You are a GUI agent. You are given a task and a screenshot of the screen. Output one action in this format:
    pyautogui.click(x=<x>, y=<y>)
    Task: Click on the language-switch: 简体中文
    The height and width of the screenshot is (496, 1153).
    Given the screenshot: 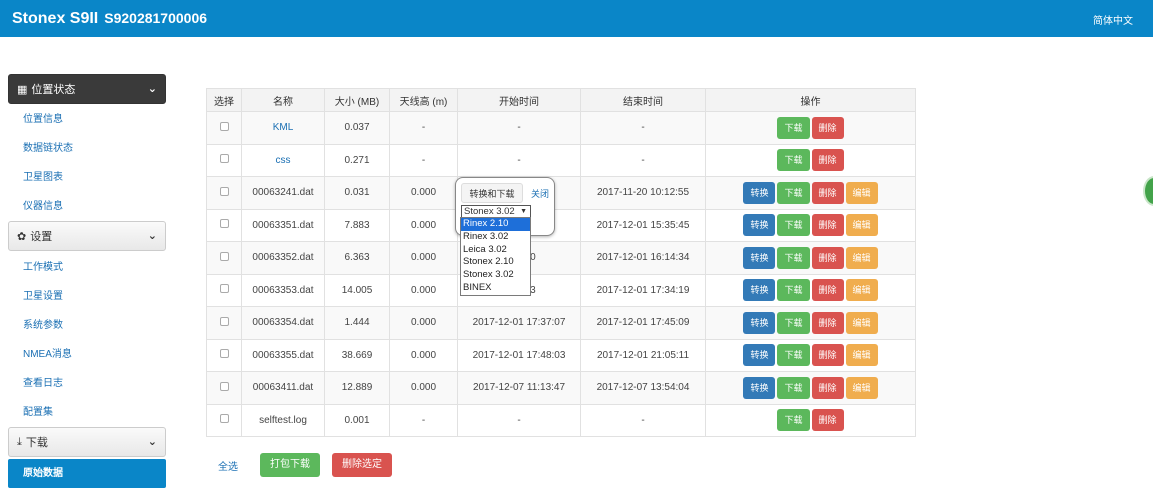 What is the action you would take?
    pyautogui.click(x=1113, y=19)
    